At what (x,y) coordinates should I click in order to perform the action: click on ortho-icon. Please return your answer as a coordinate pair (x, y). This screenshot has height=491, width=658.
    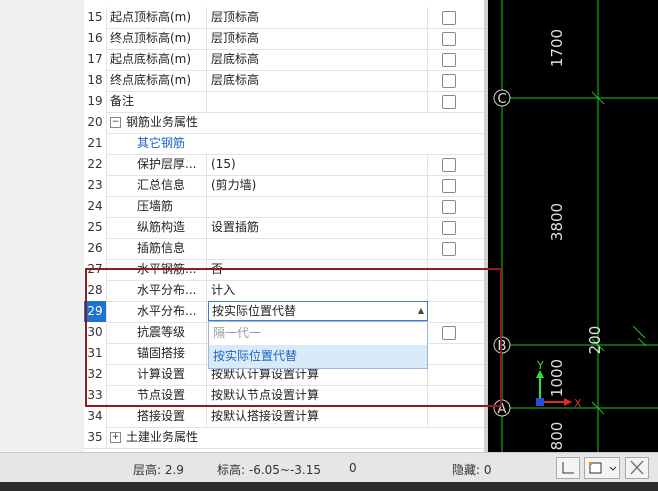
    Looking at the image, I should click on (568, 468).